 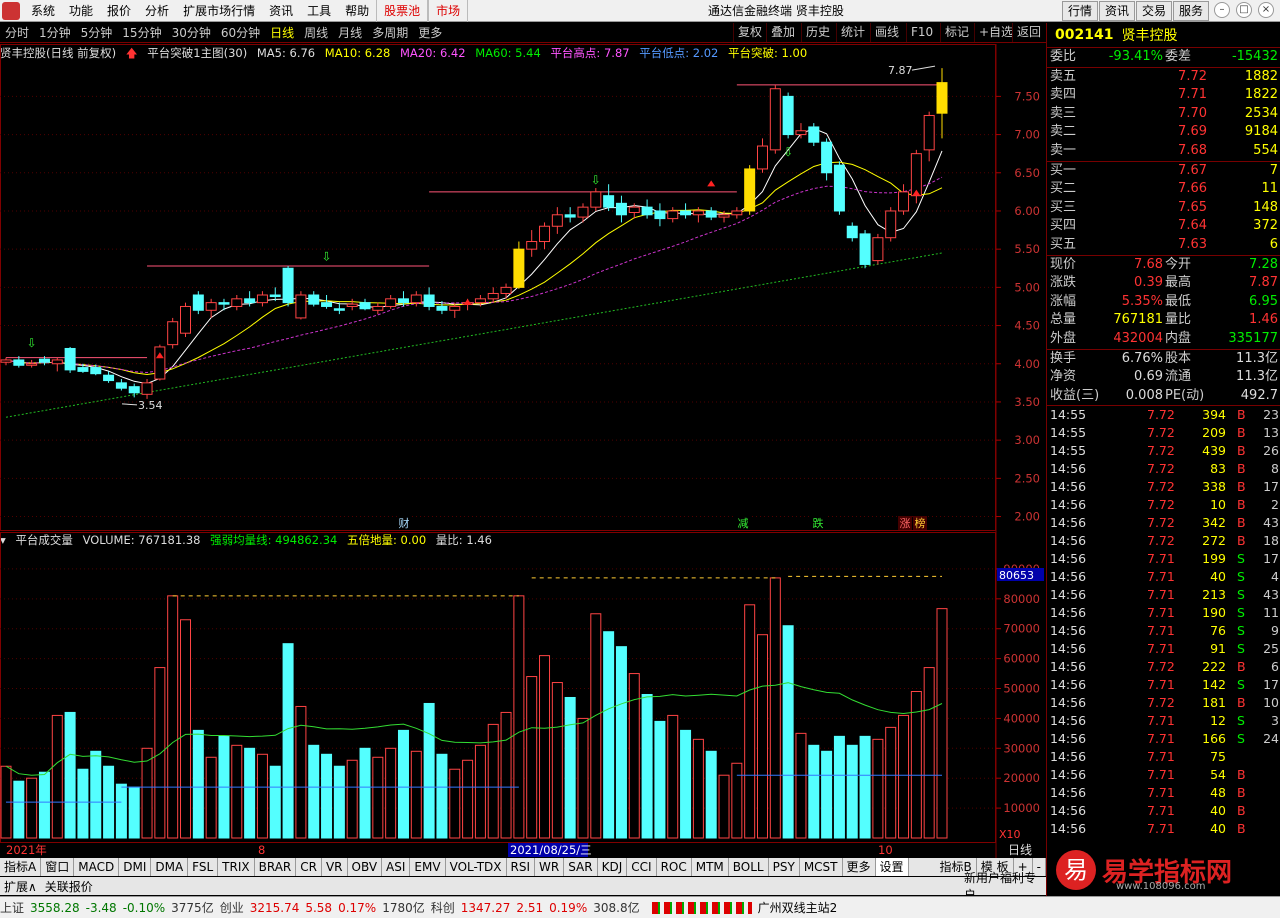 I want to click on indicator-tab-1: 窗口, so click(x=58, y=867).